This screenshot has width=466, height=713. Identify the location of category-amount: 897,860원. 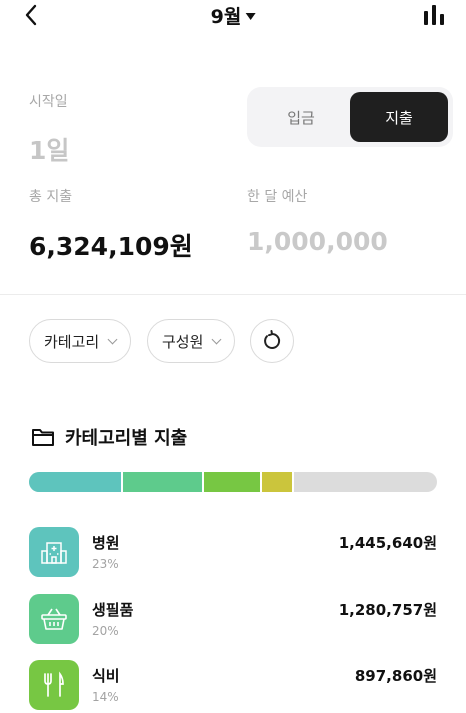
(395, 676).